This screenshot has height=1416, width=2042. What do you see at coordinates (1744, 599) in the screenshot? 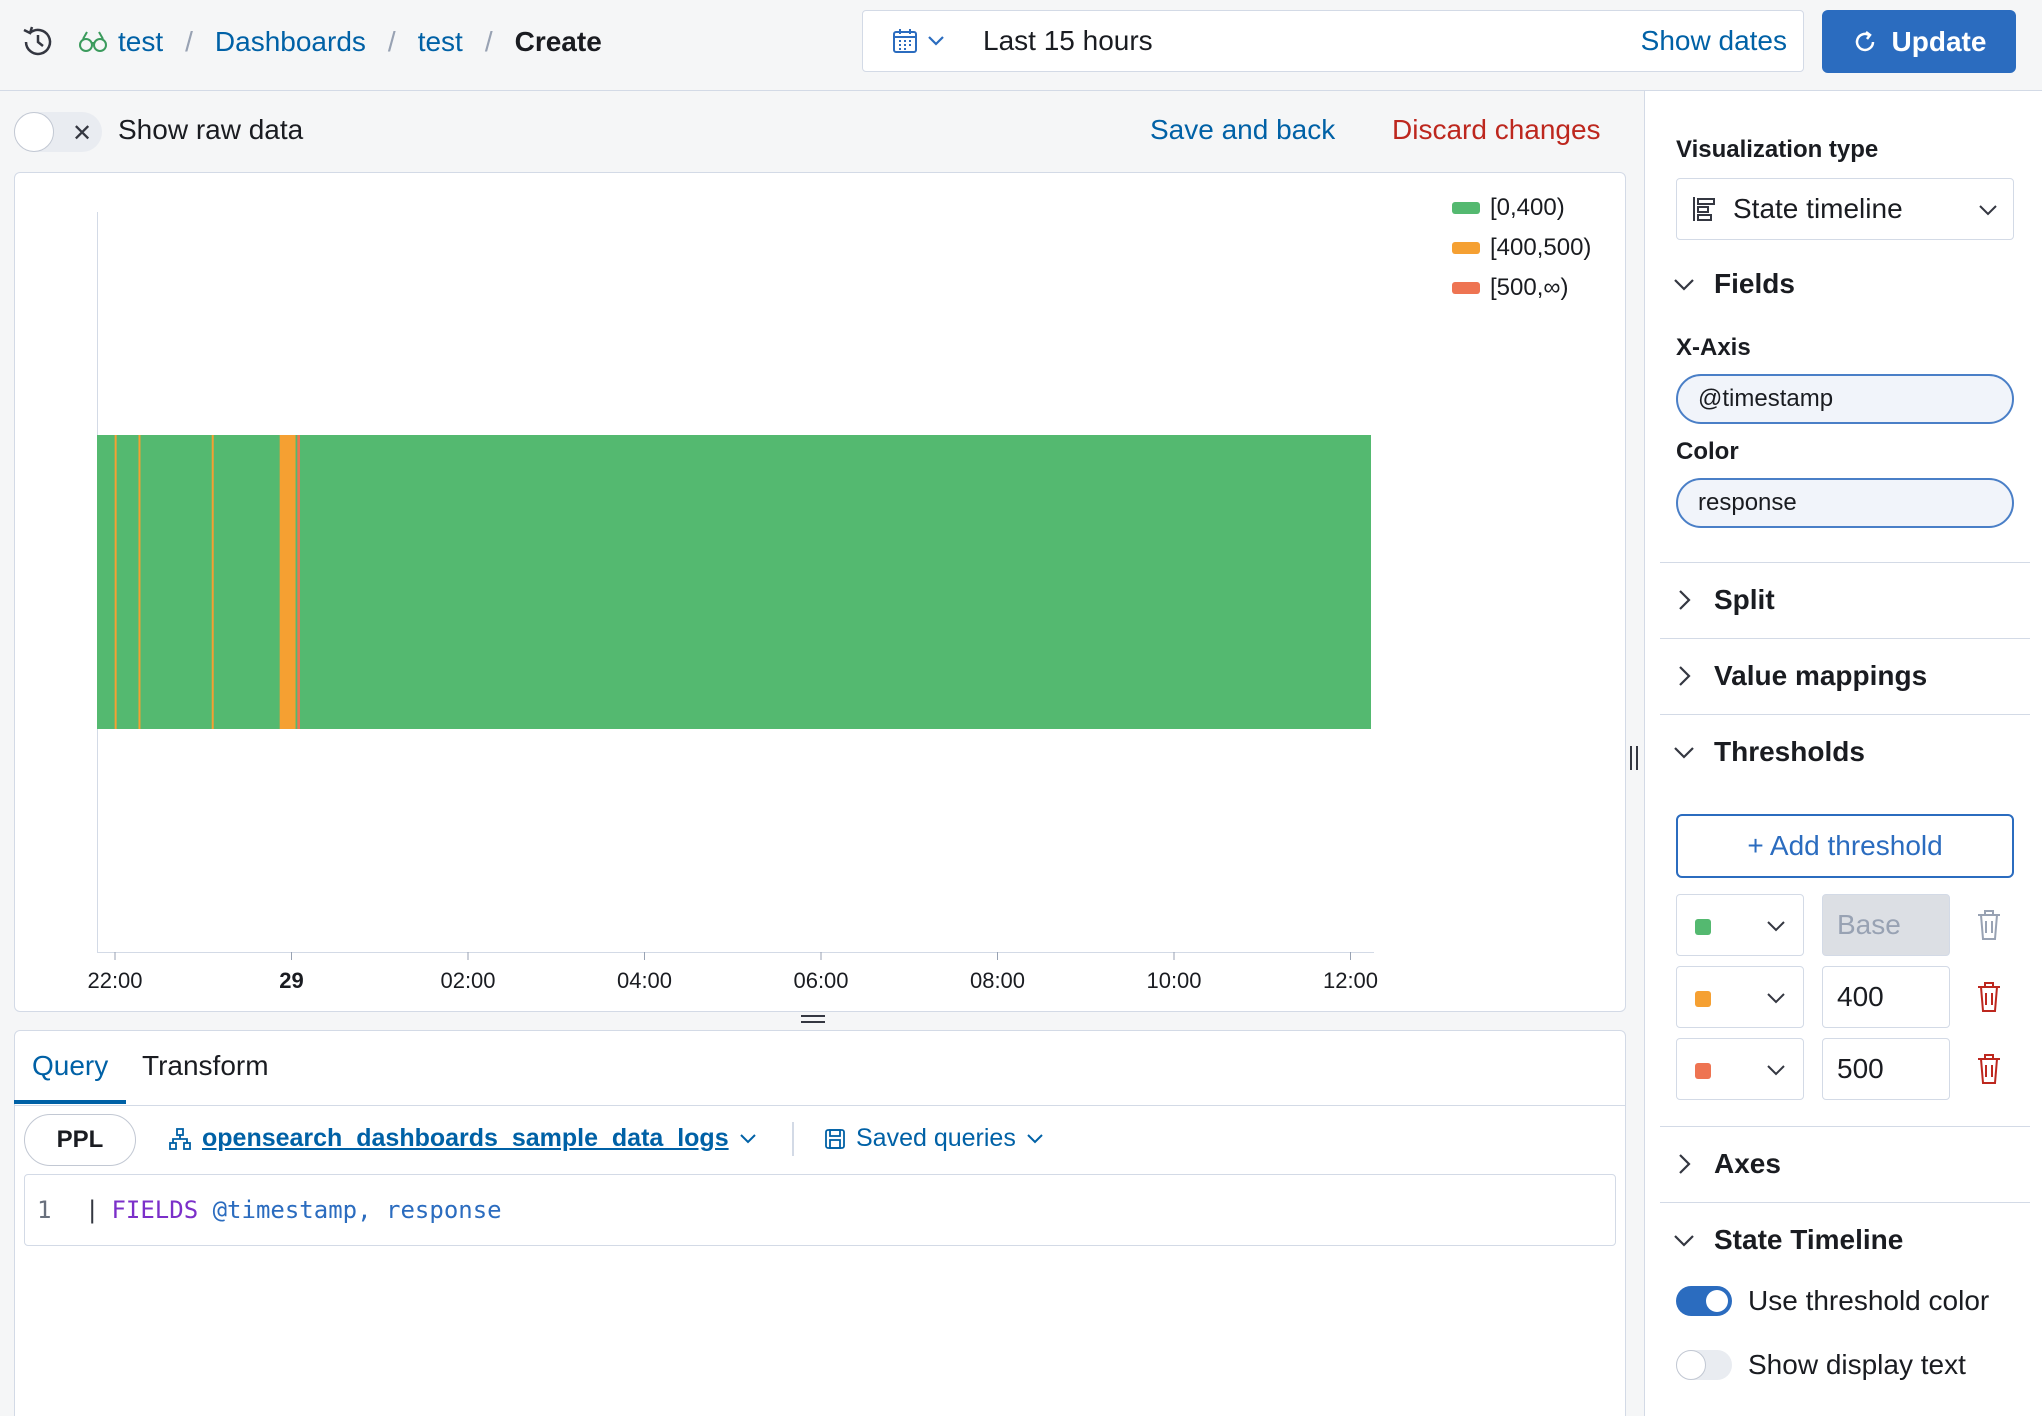
I see `section-split-title: Split` at bounding box center [1744, 599].